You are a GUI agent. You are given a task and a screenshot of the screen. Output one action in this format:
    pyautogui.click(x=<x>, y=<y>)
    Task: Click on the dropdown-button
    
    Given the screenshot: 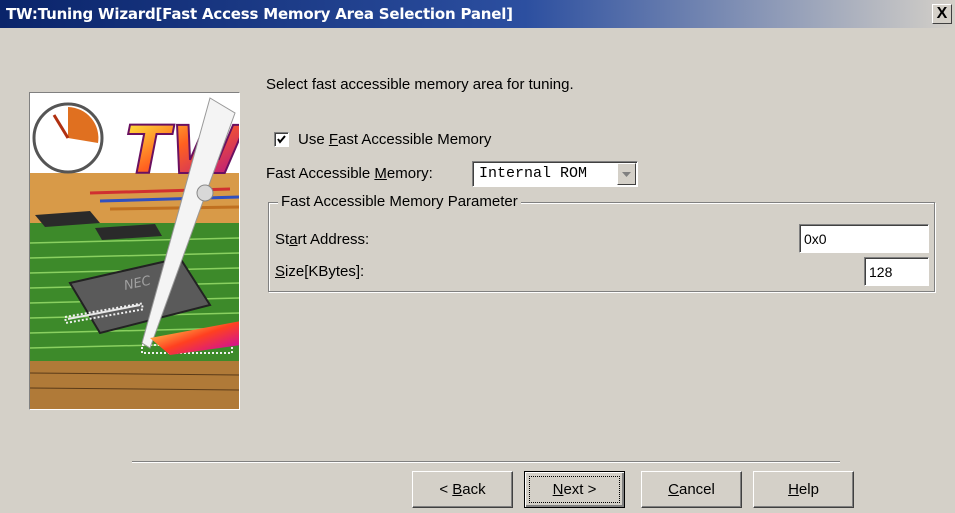 What is the action you would take?
    pyautogui.click(x=626, y=174)
    